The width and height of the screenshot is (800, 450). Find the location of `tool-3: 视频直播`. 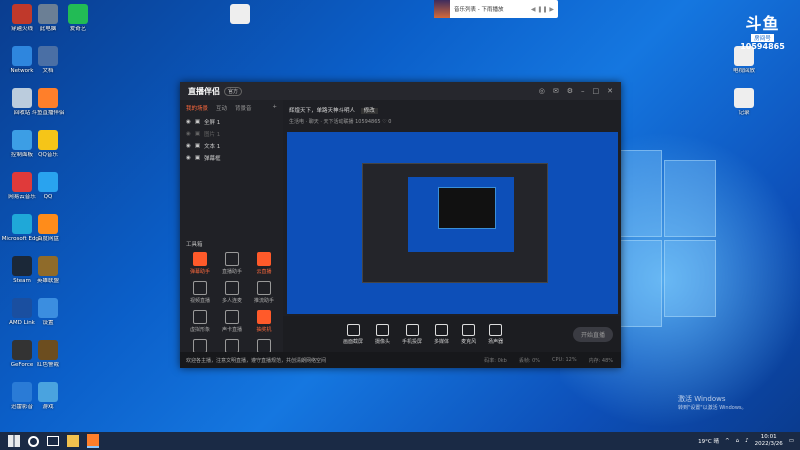

tool-3: 视频直播 is located at coordinates (200, 292).